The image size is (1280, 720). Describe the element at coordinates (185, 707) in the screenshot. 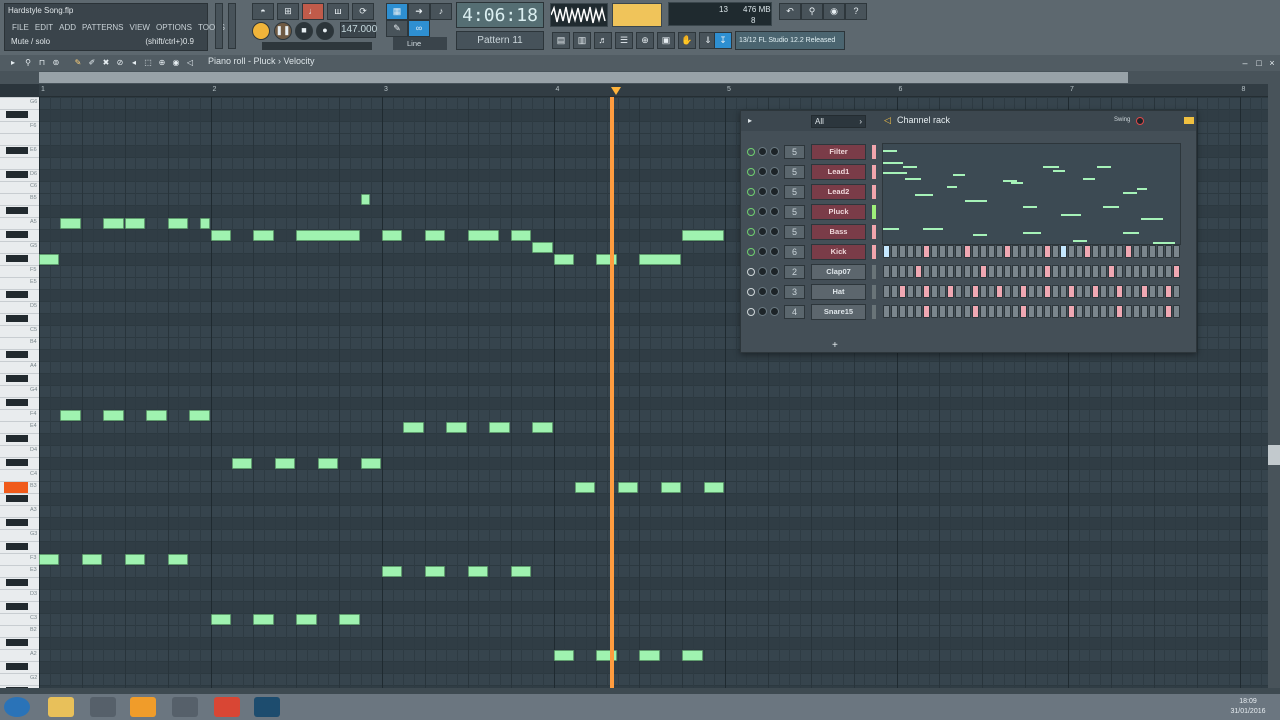

I see `obs-icon` at that location.